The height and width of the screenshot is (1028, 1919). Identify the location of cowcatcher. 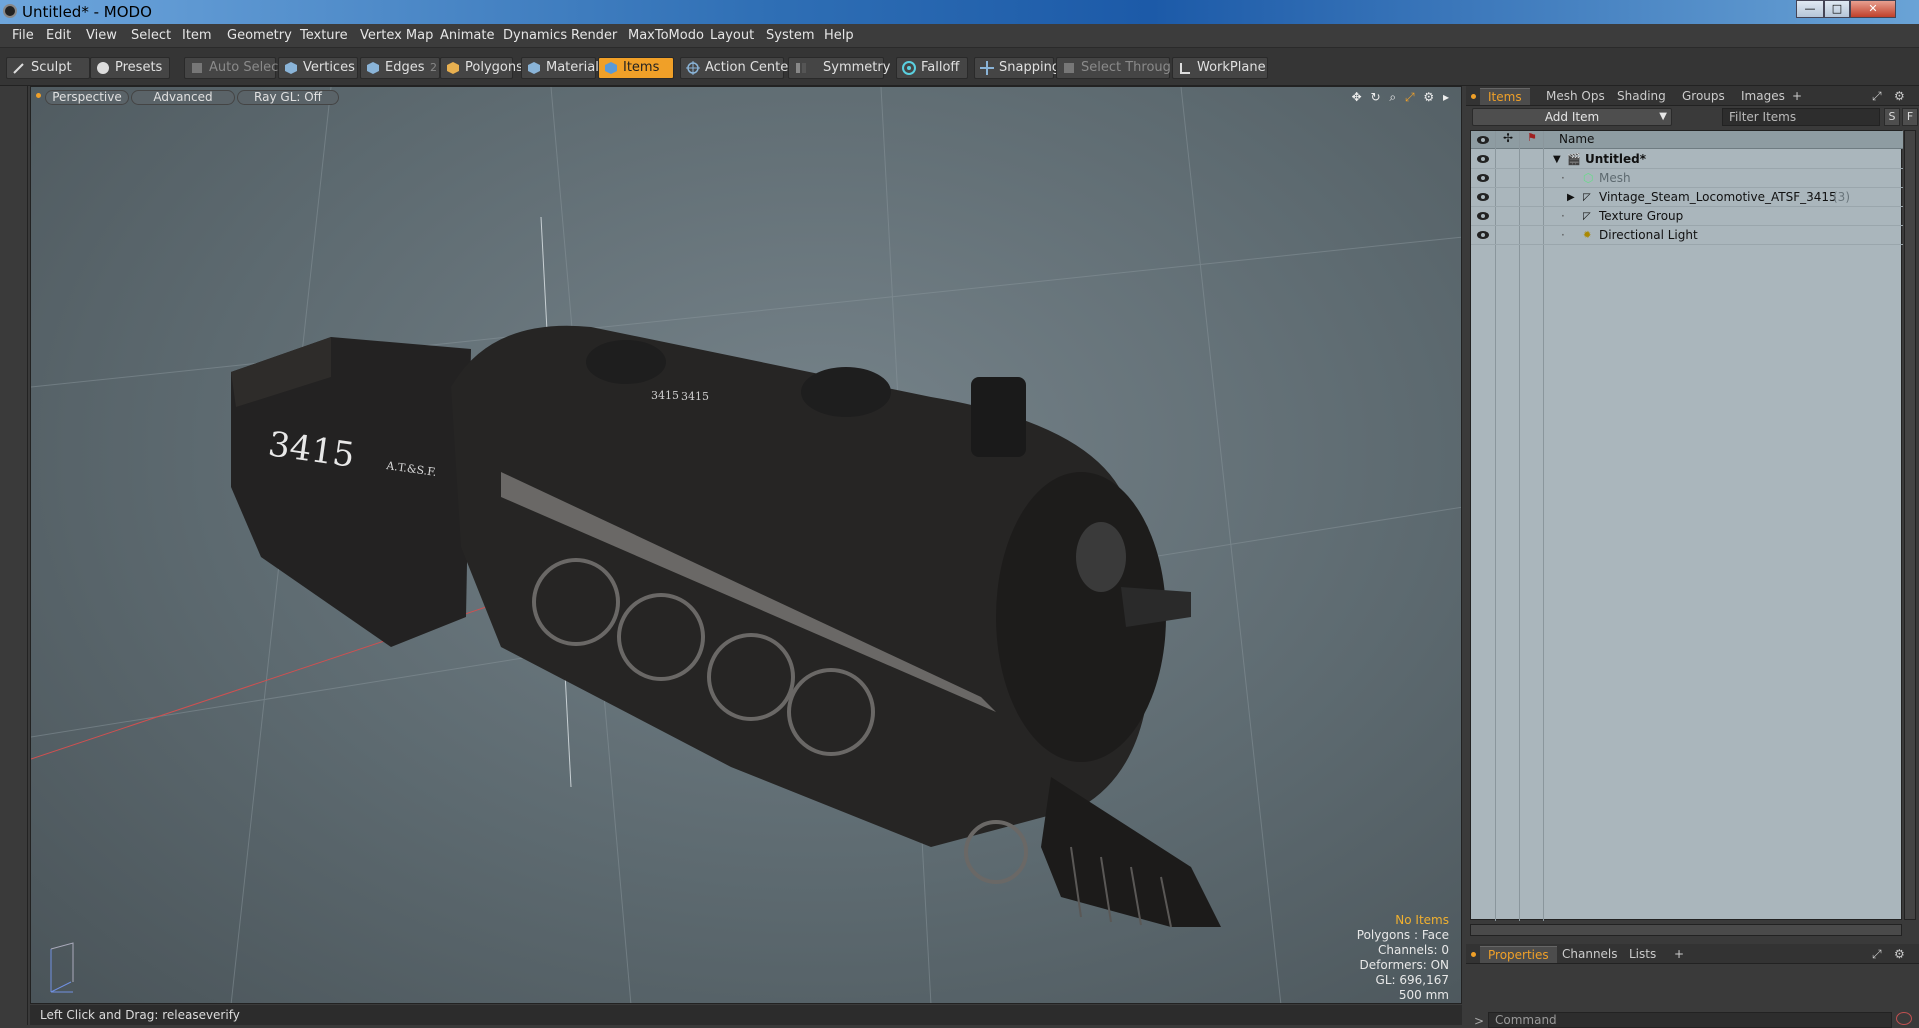
(1131, 852).